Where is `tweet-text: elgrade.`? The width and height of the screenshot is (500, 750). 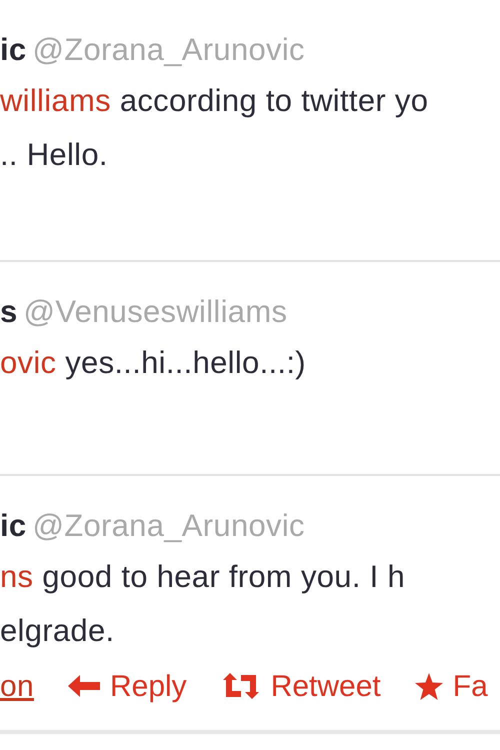
tweet-text: elgrade. is located at coordinates (57, 631).